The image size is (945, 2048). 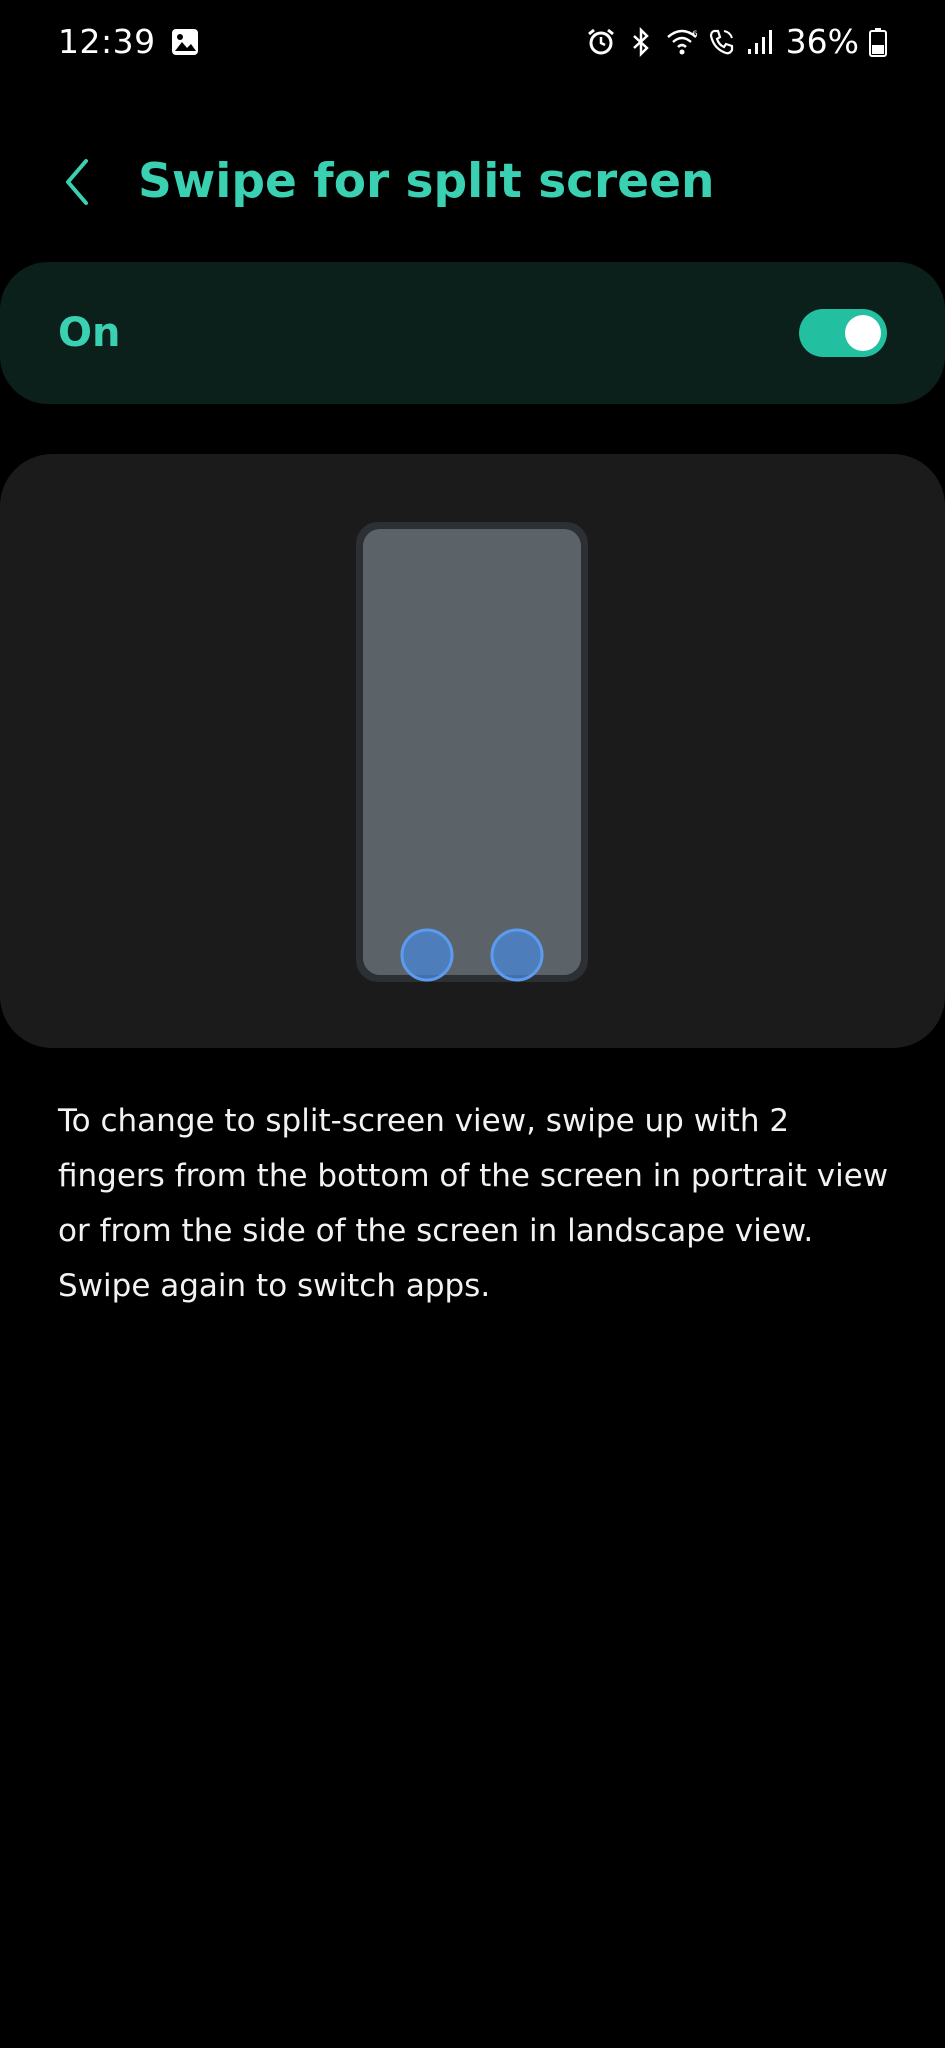 What do you see at coordinates (107, 41) in the screenshot?
I see `status-time: 12:39` at bounding box center [107, 41].